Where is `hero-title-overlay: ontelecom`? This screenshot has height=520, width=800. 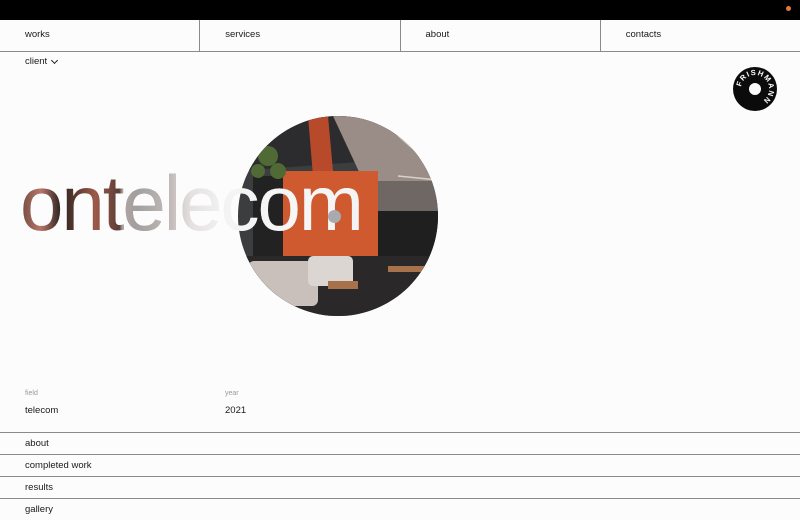 hero-title-overlay: ontelecom is located at coordinates (192, 203).